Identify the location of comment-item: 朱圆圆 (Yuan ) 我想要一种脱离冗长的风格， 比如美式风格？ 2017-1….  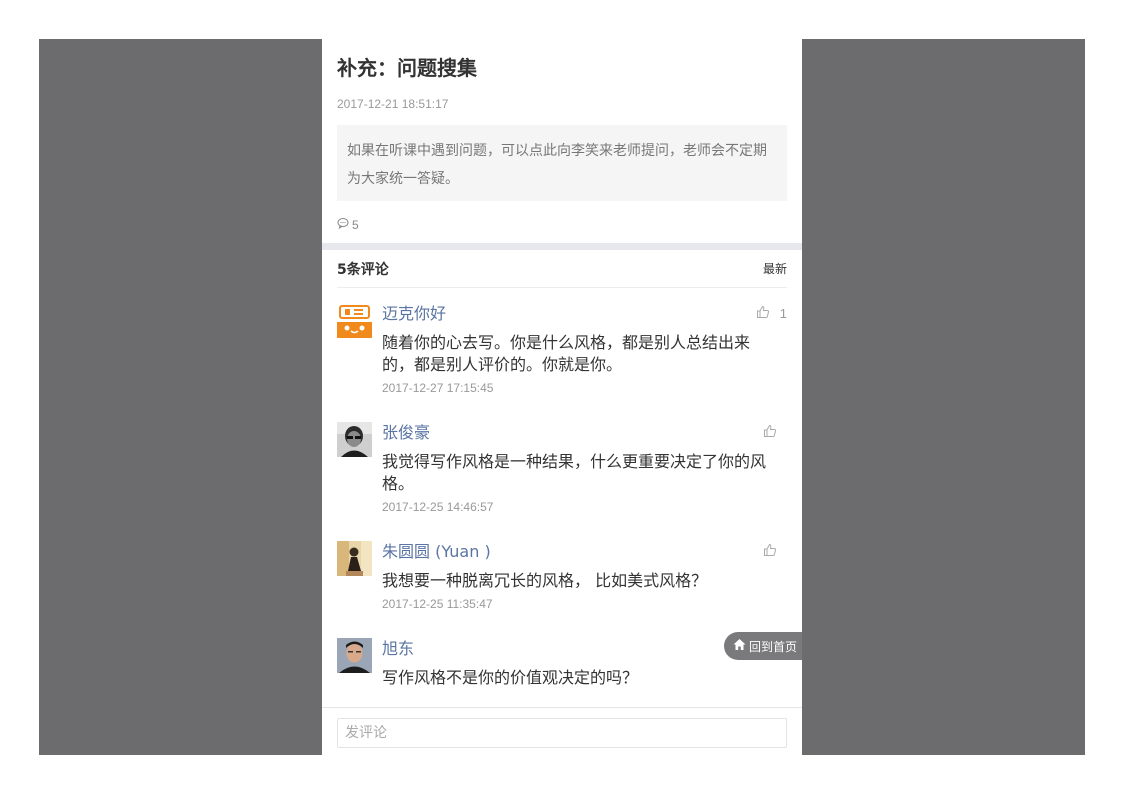
(562, 576).